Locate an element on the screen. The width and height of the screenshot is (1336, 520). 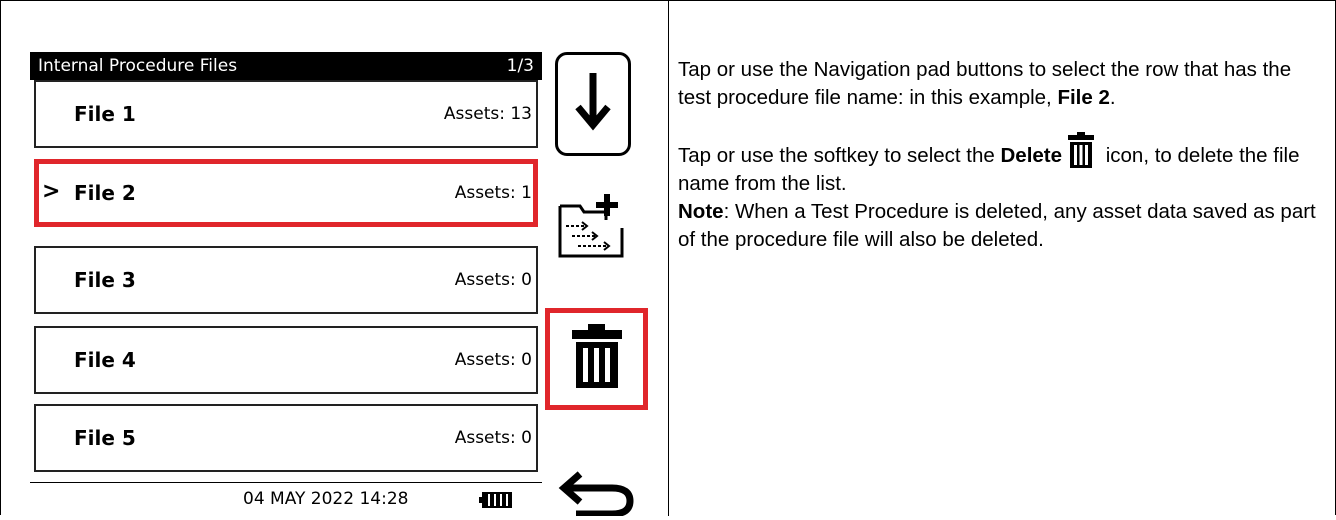
file-row-3: File 3 Assets: 0 is located at coordinates (286, 280).